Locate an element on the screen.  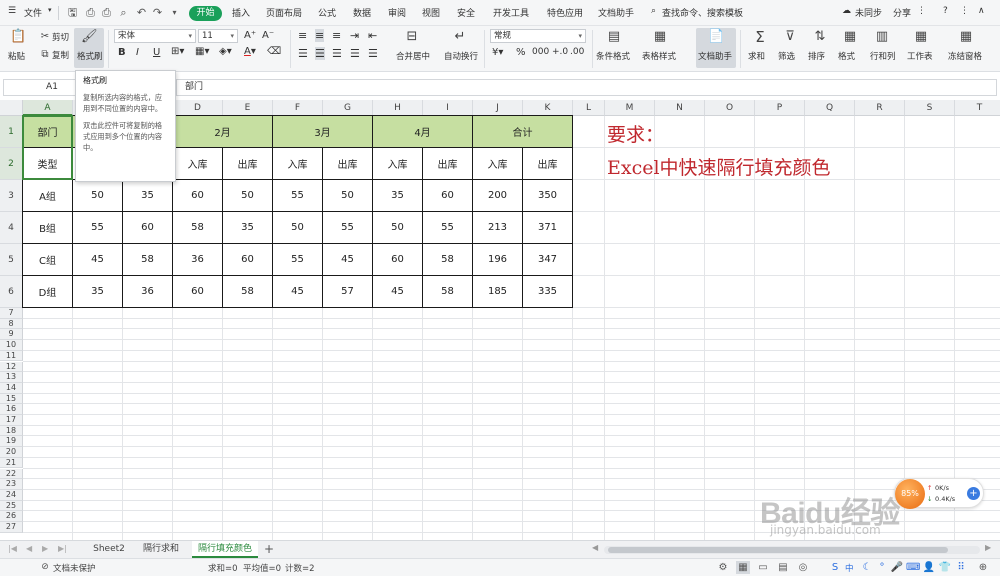
merge-center-button: 合并居中 is located at coordinates (413, 56).